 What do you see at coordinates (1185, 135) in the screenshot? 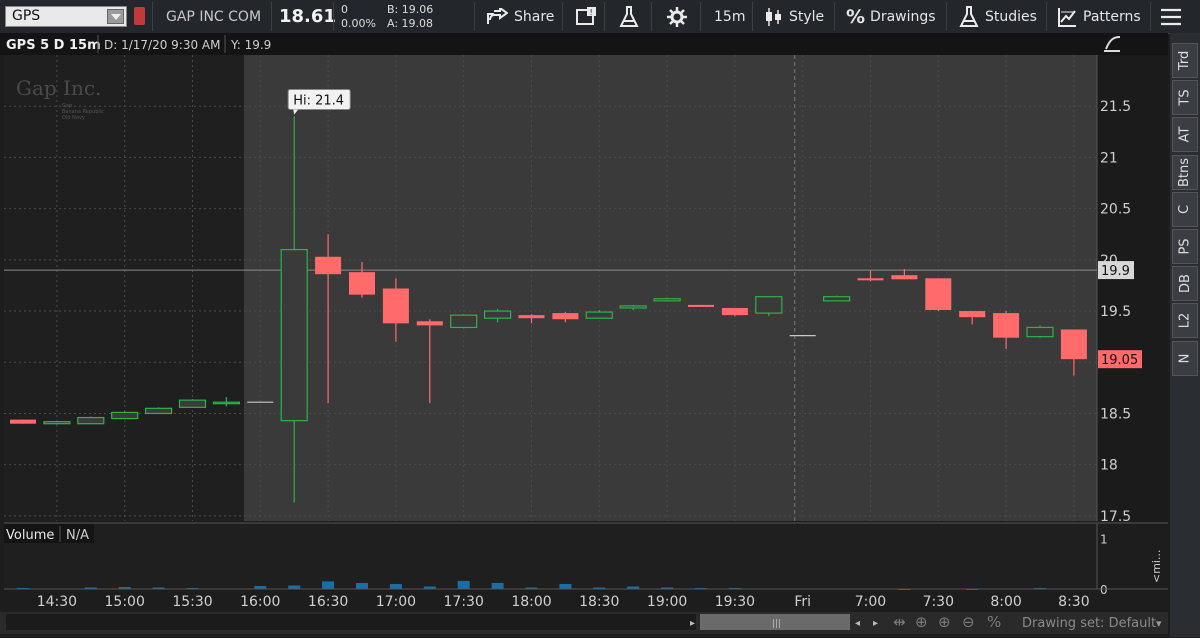
I see `right-tab-at: AT` at bounding box center [1185, 135].